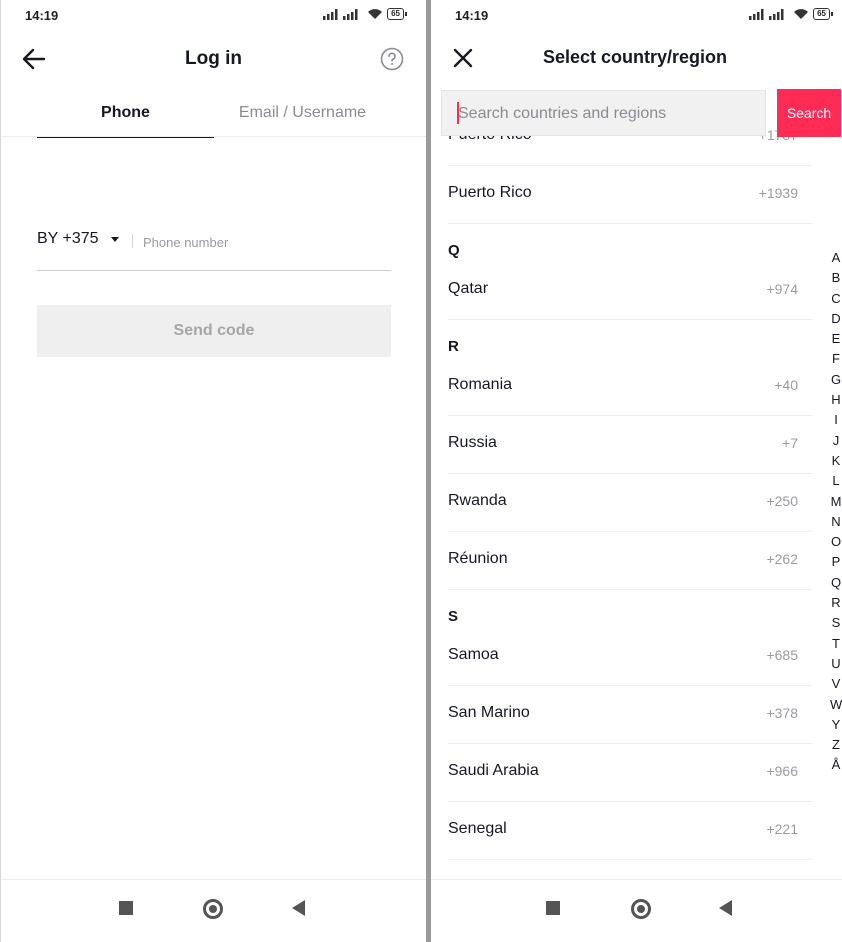  Describe the element at coordinates (836, 542) in the screenshot. I see `alphabet-index-letter: O` at that location.